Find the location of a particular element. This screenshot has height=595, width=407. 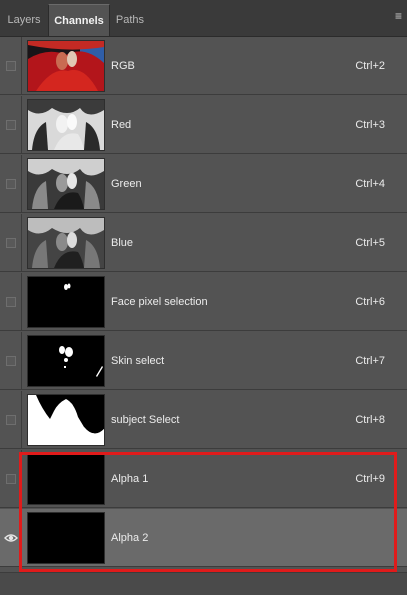

panel-footer is located at coordinates (203, 583).